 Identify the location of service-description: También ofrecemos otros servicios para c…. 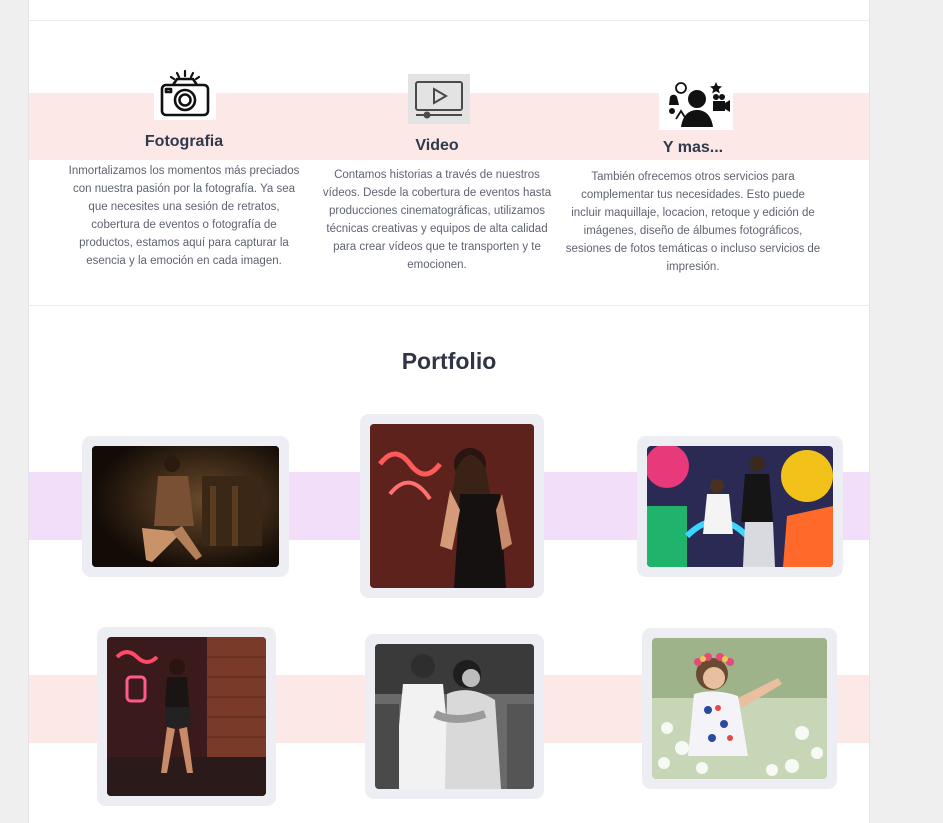
(693, 222).